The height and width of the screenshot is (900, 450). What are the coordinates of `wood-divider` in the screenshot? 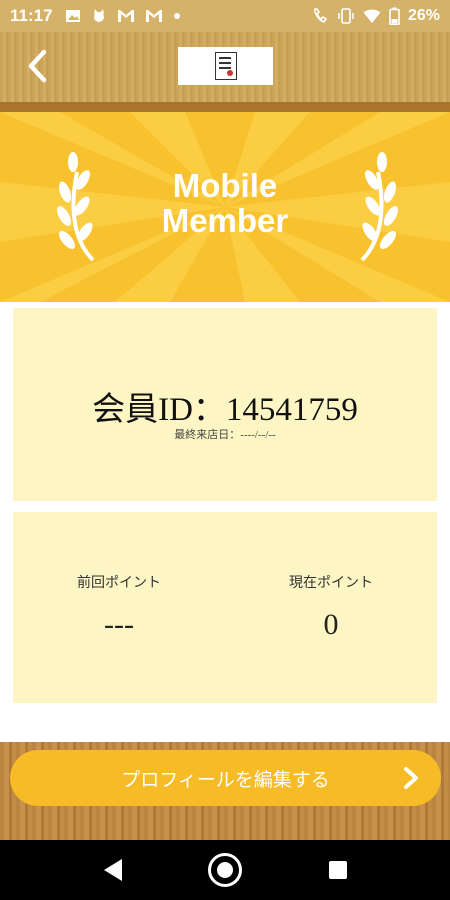 It's located at (225, 107).